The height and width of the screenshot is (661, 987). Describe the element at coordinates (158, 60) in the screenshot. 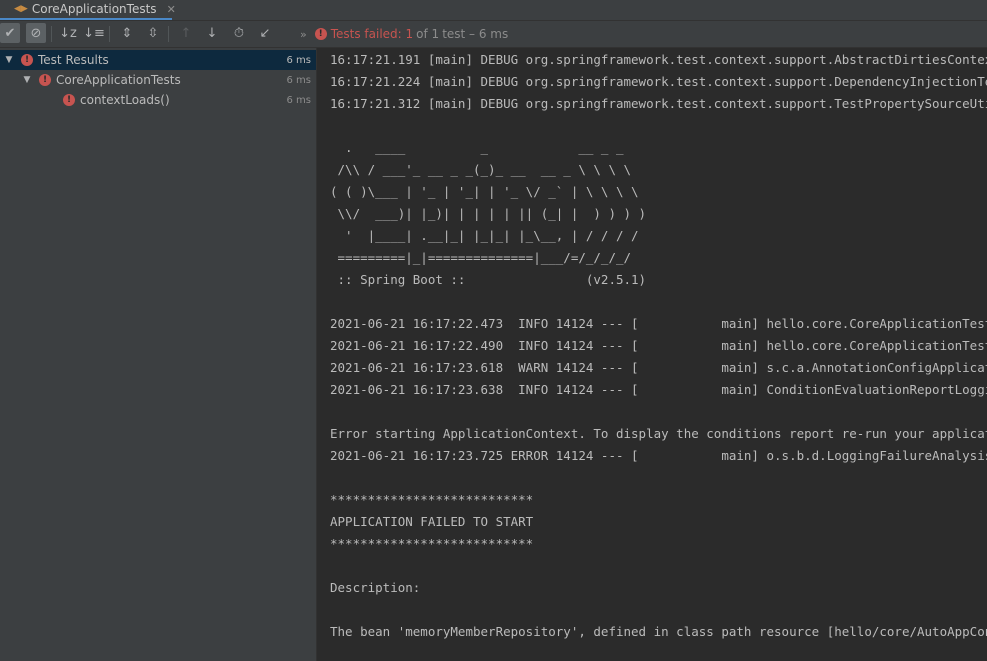

I see `tree-node: ▼! Test Results 6 ms` at that location.